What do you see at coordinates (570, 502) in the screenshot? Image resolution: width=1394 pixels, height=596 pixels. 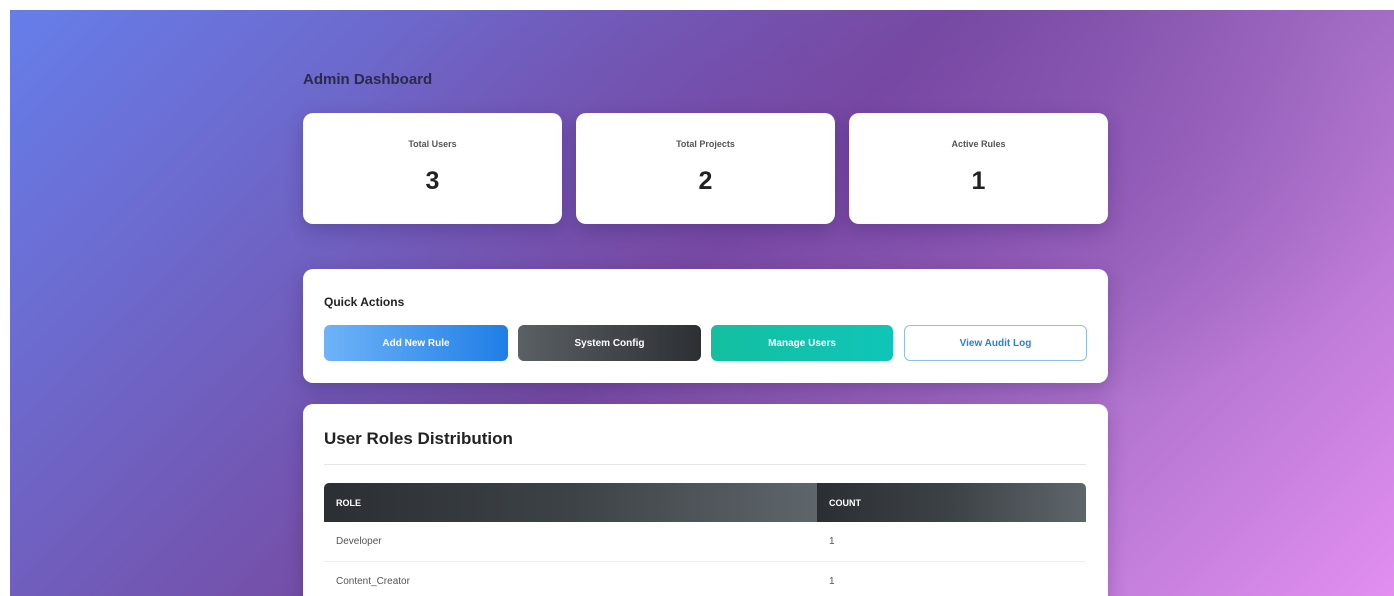 I see `column-header-role: ROLE` at bounding box center [570, 502].